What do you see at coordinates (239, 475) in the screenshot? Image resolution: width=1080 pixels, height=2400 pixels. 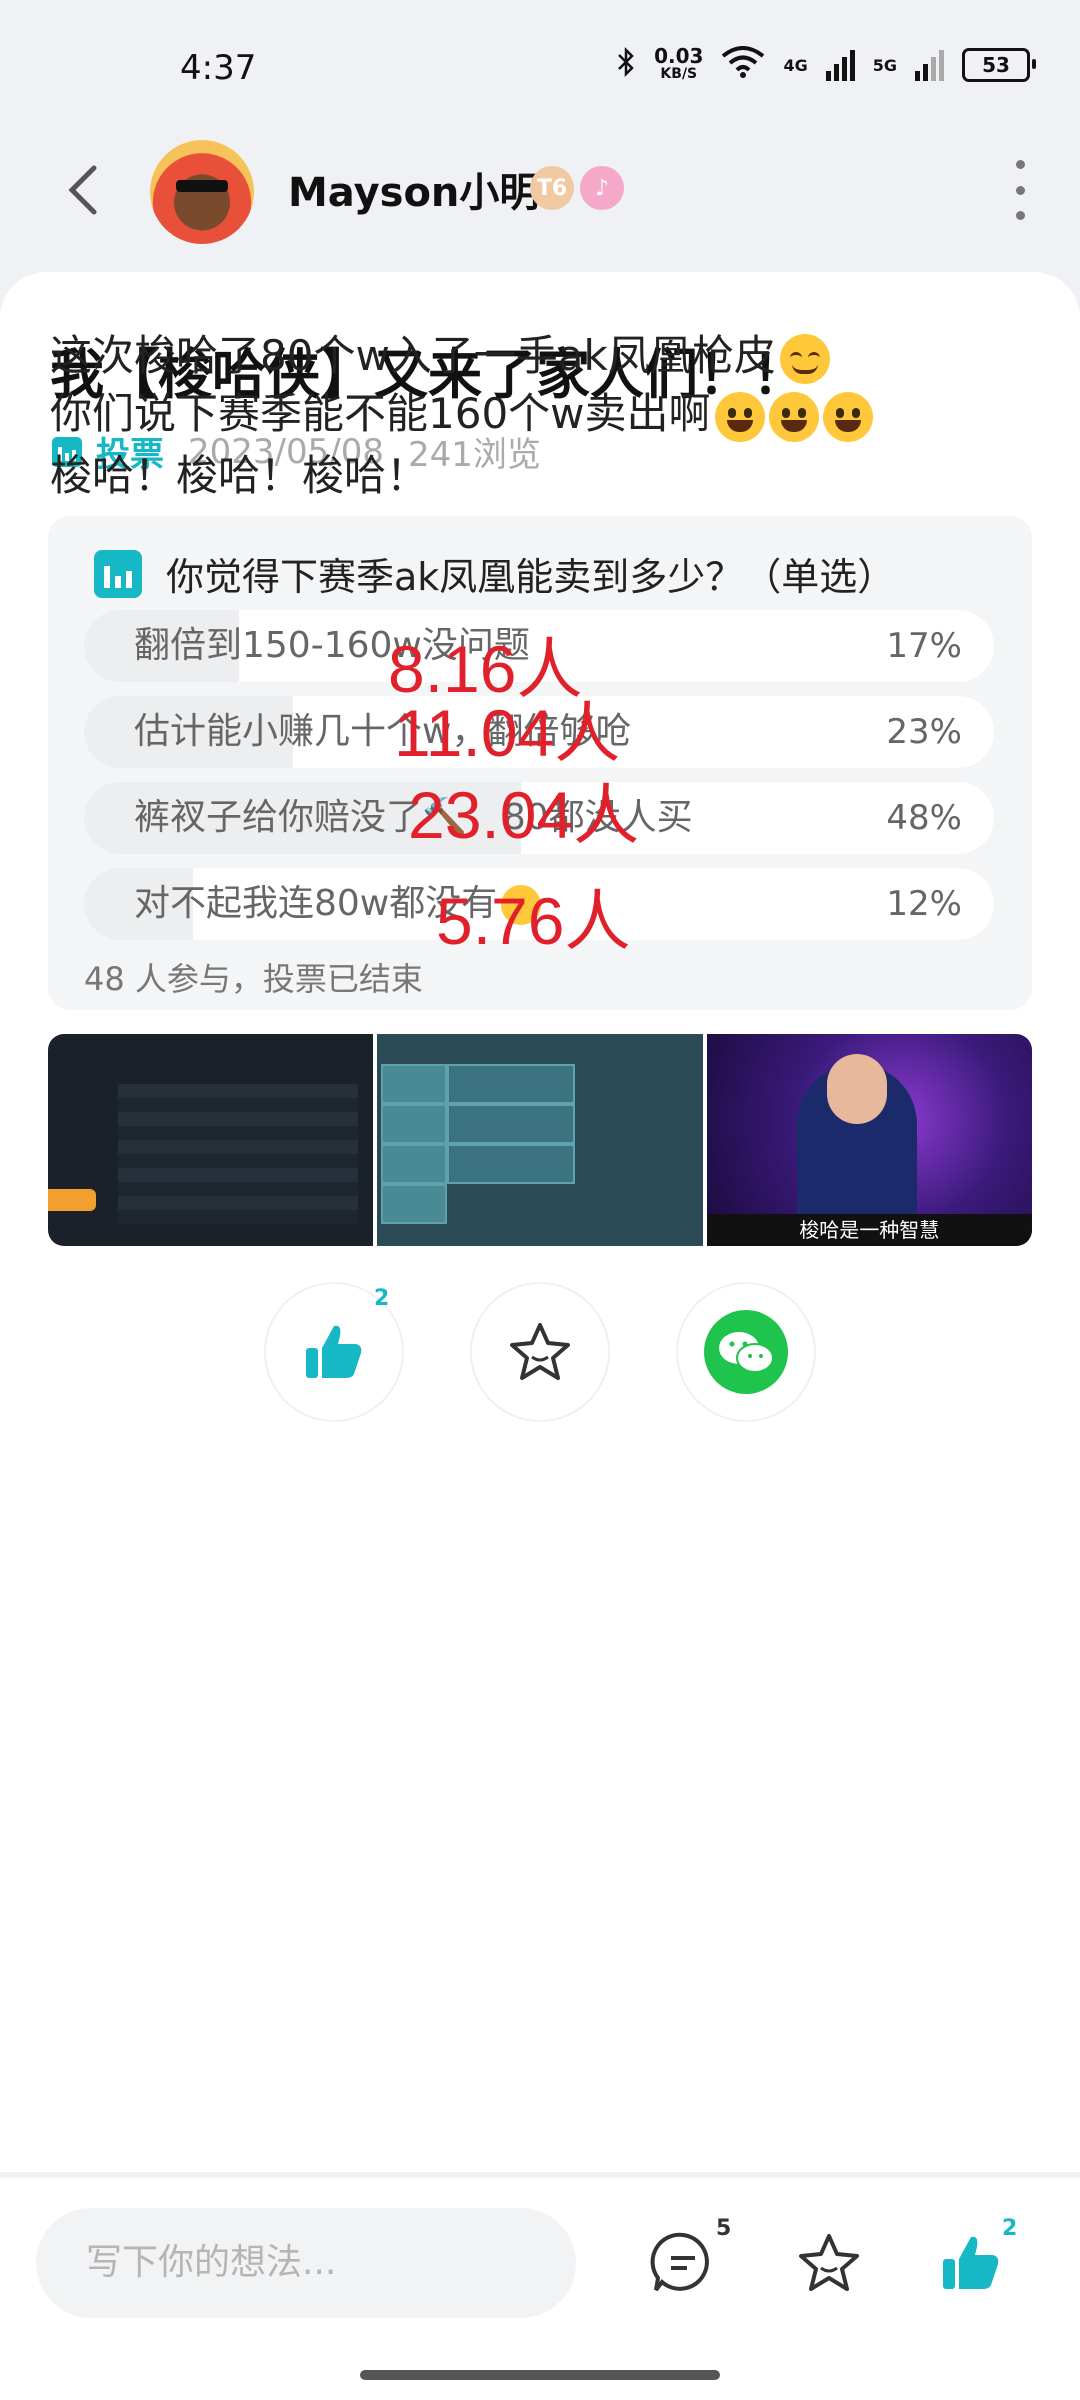 I see `body-line-3: 梭哈！梭哈！梭哈！` at bounding box center [239, 475].